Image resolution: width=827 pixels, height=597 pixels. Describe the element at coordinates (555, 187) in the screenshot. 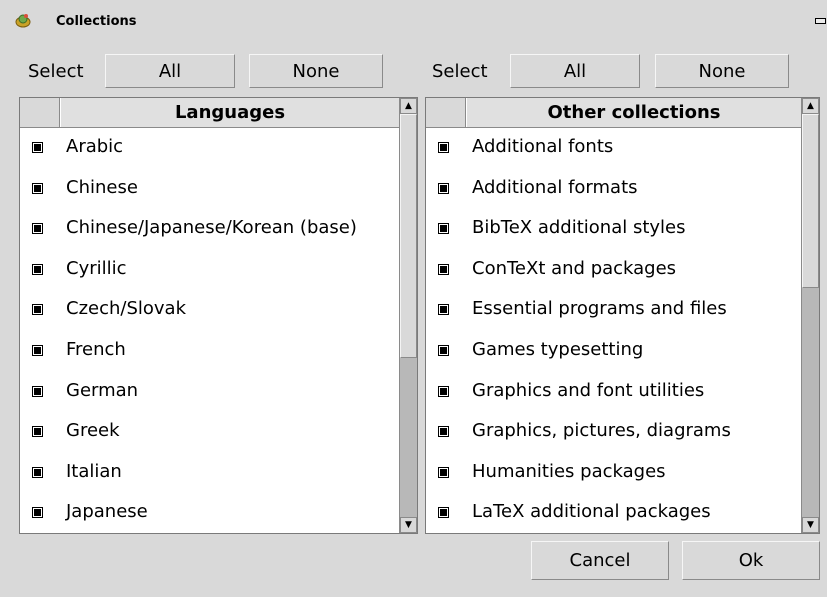

I see `list-item-label: Additional formats` at that location.